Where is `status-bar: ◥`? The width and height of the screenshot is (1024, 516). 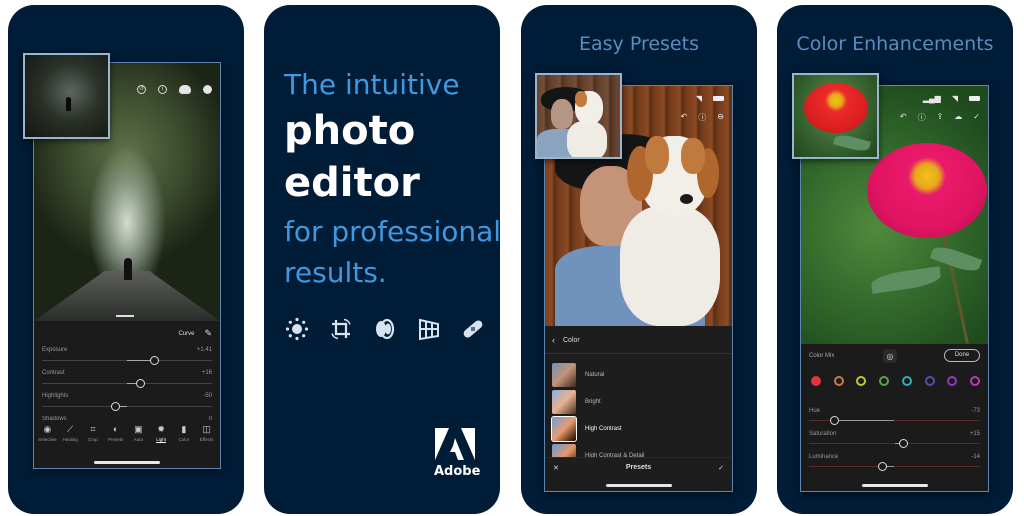
status-bar: ◥ is located at coordinates (710, 98).